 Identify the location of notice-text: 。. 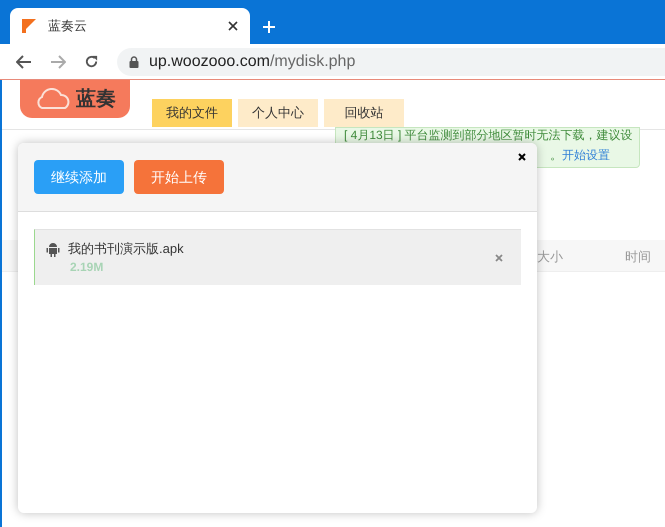
(556, 155).